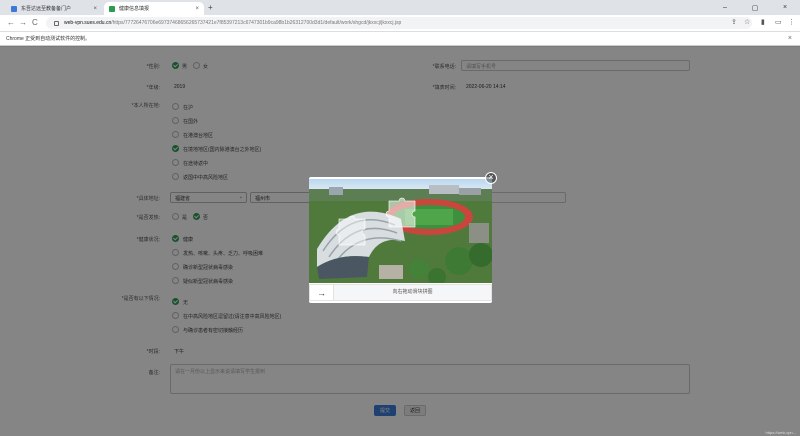  I want to click on url-host: web-vpn.sues.edu.cn, so click(88, 23).